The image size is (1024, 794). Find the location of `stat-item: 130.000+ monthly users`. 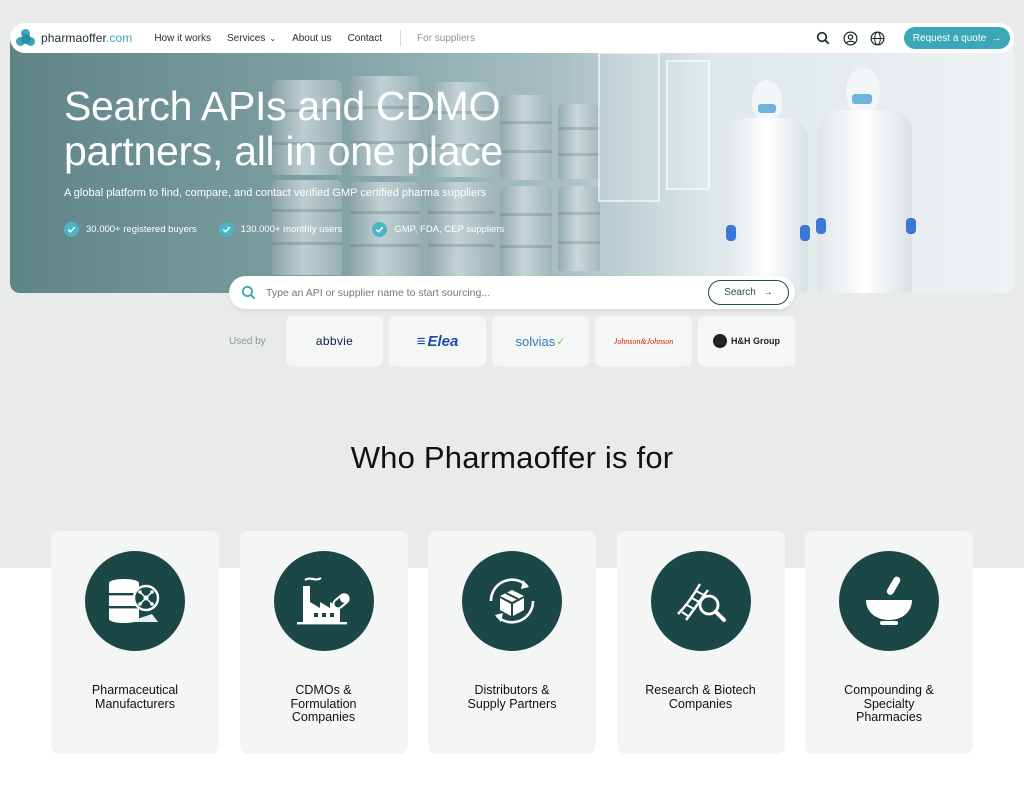

stat-item: 130.000+ monthly users is located at coordinates (280, 229).